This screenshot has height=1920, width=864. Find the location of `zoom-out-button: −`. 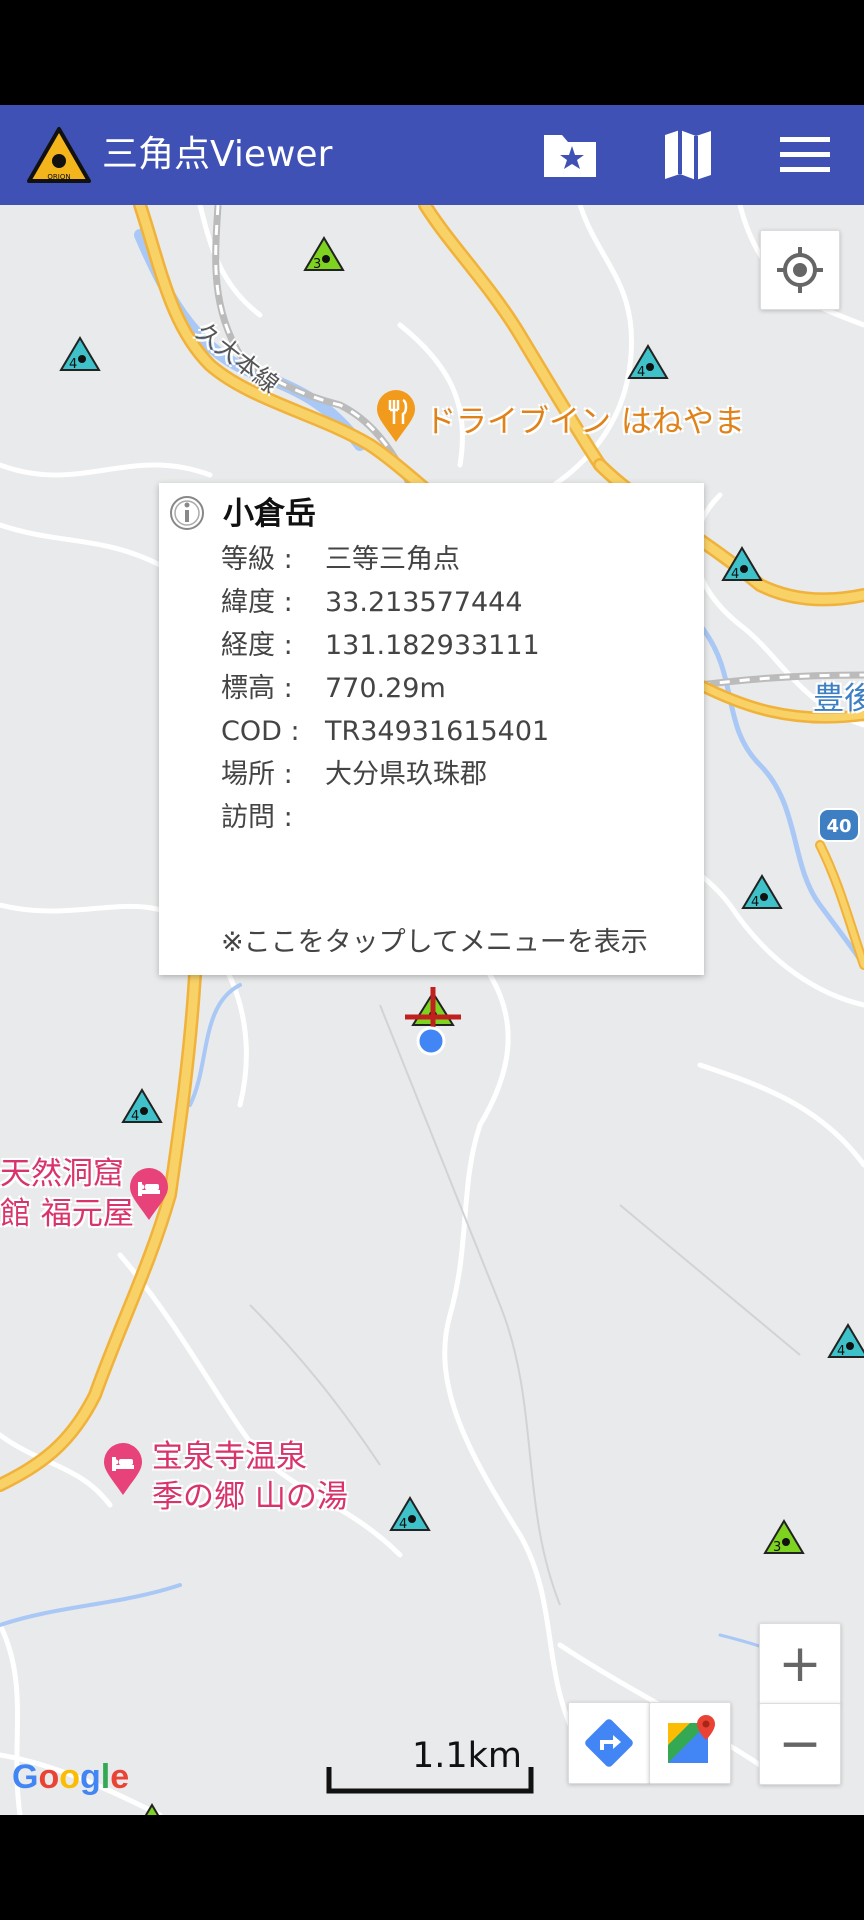

zoom-out-button: − is located at coordinates (800, 1744).